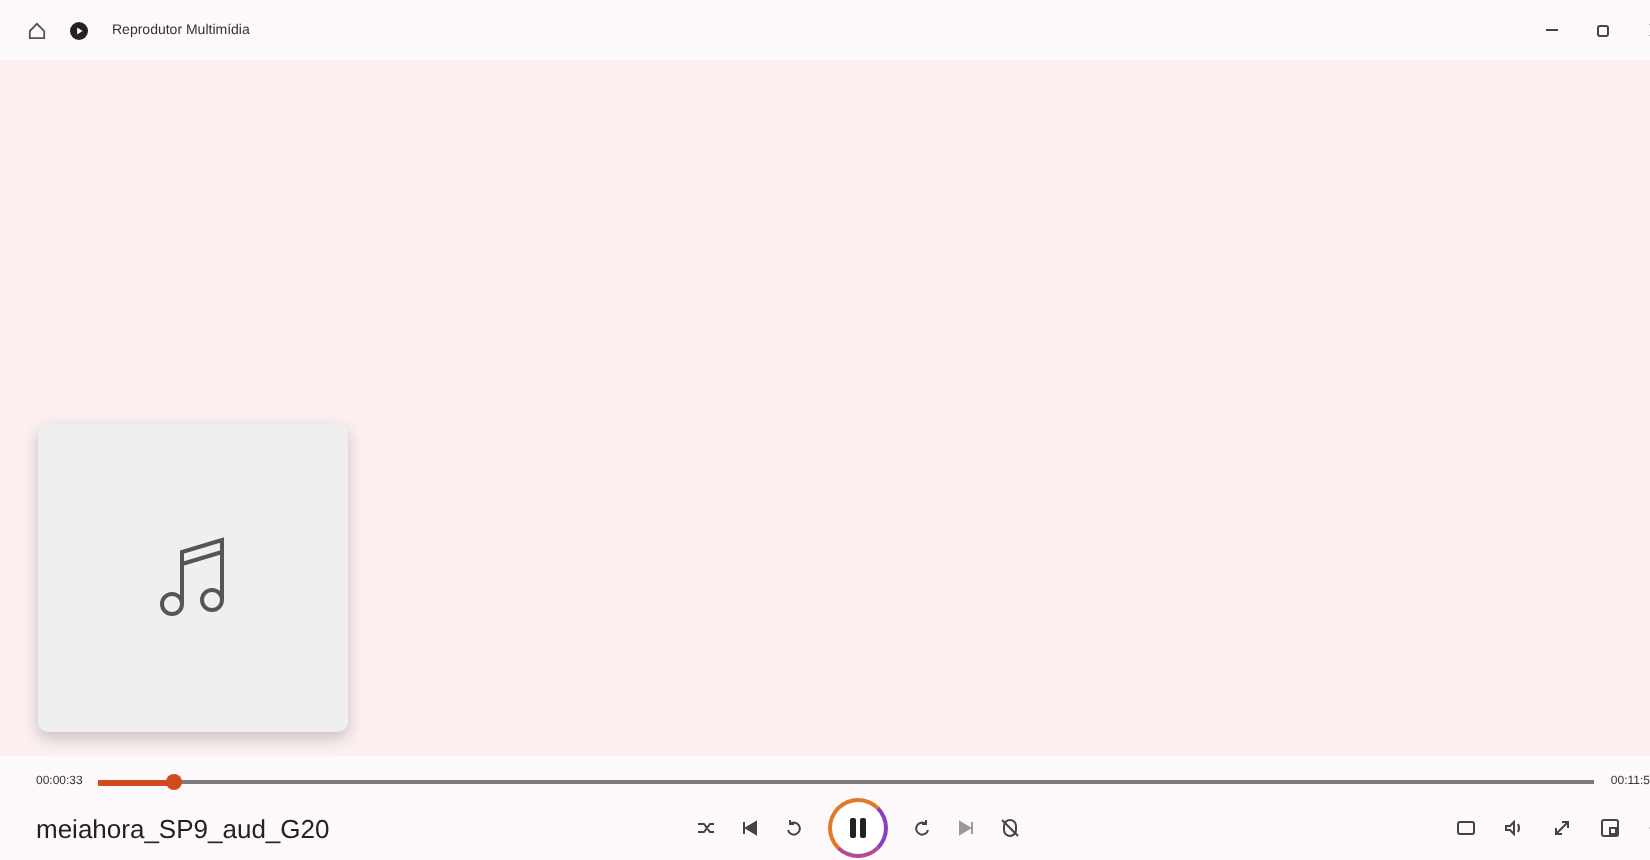  I want to click on fullscreen-icon, so click(1562, 828).